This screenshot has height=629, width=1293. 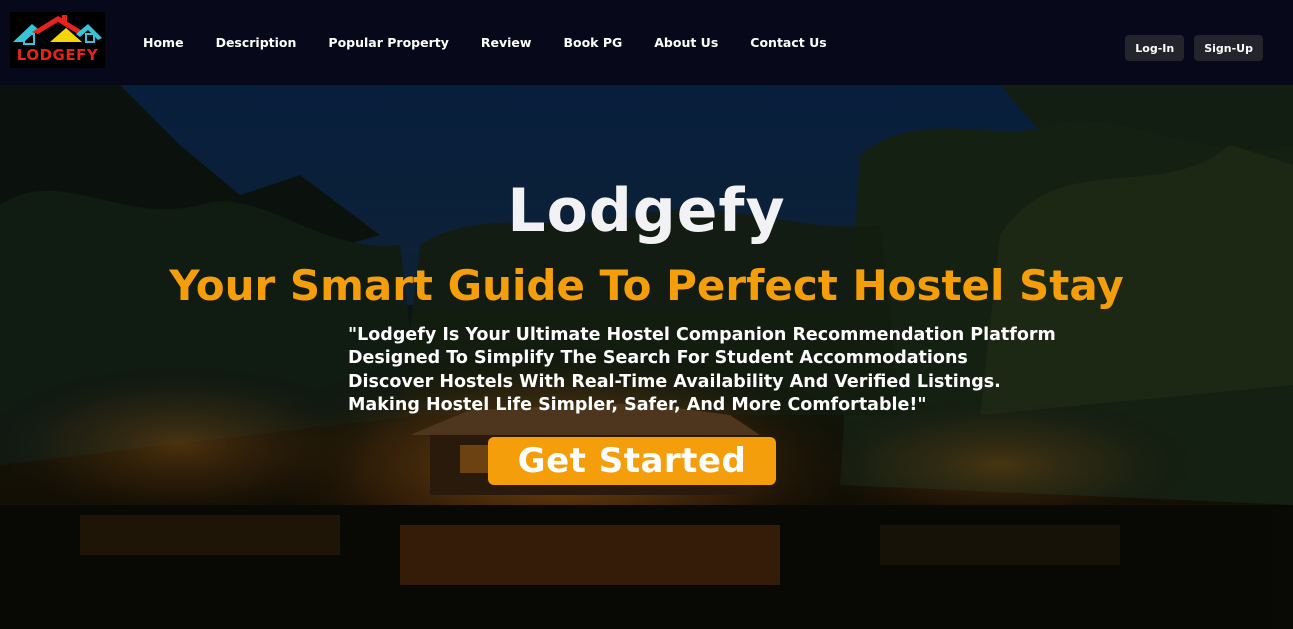 I want to click on login-button: Log-In, so click(x=1155, y=48).